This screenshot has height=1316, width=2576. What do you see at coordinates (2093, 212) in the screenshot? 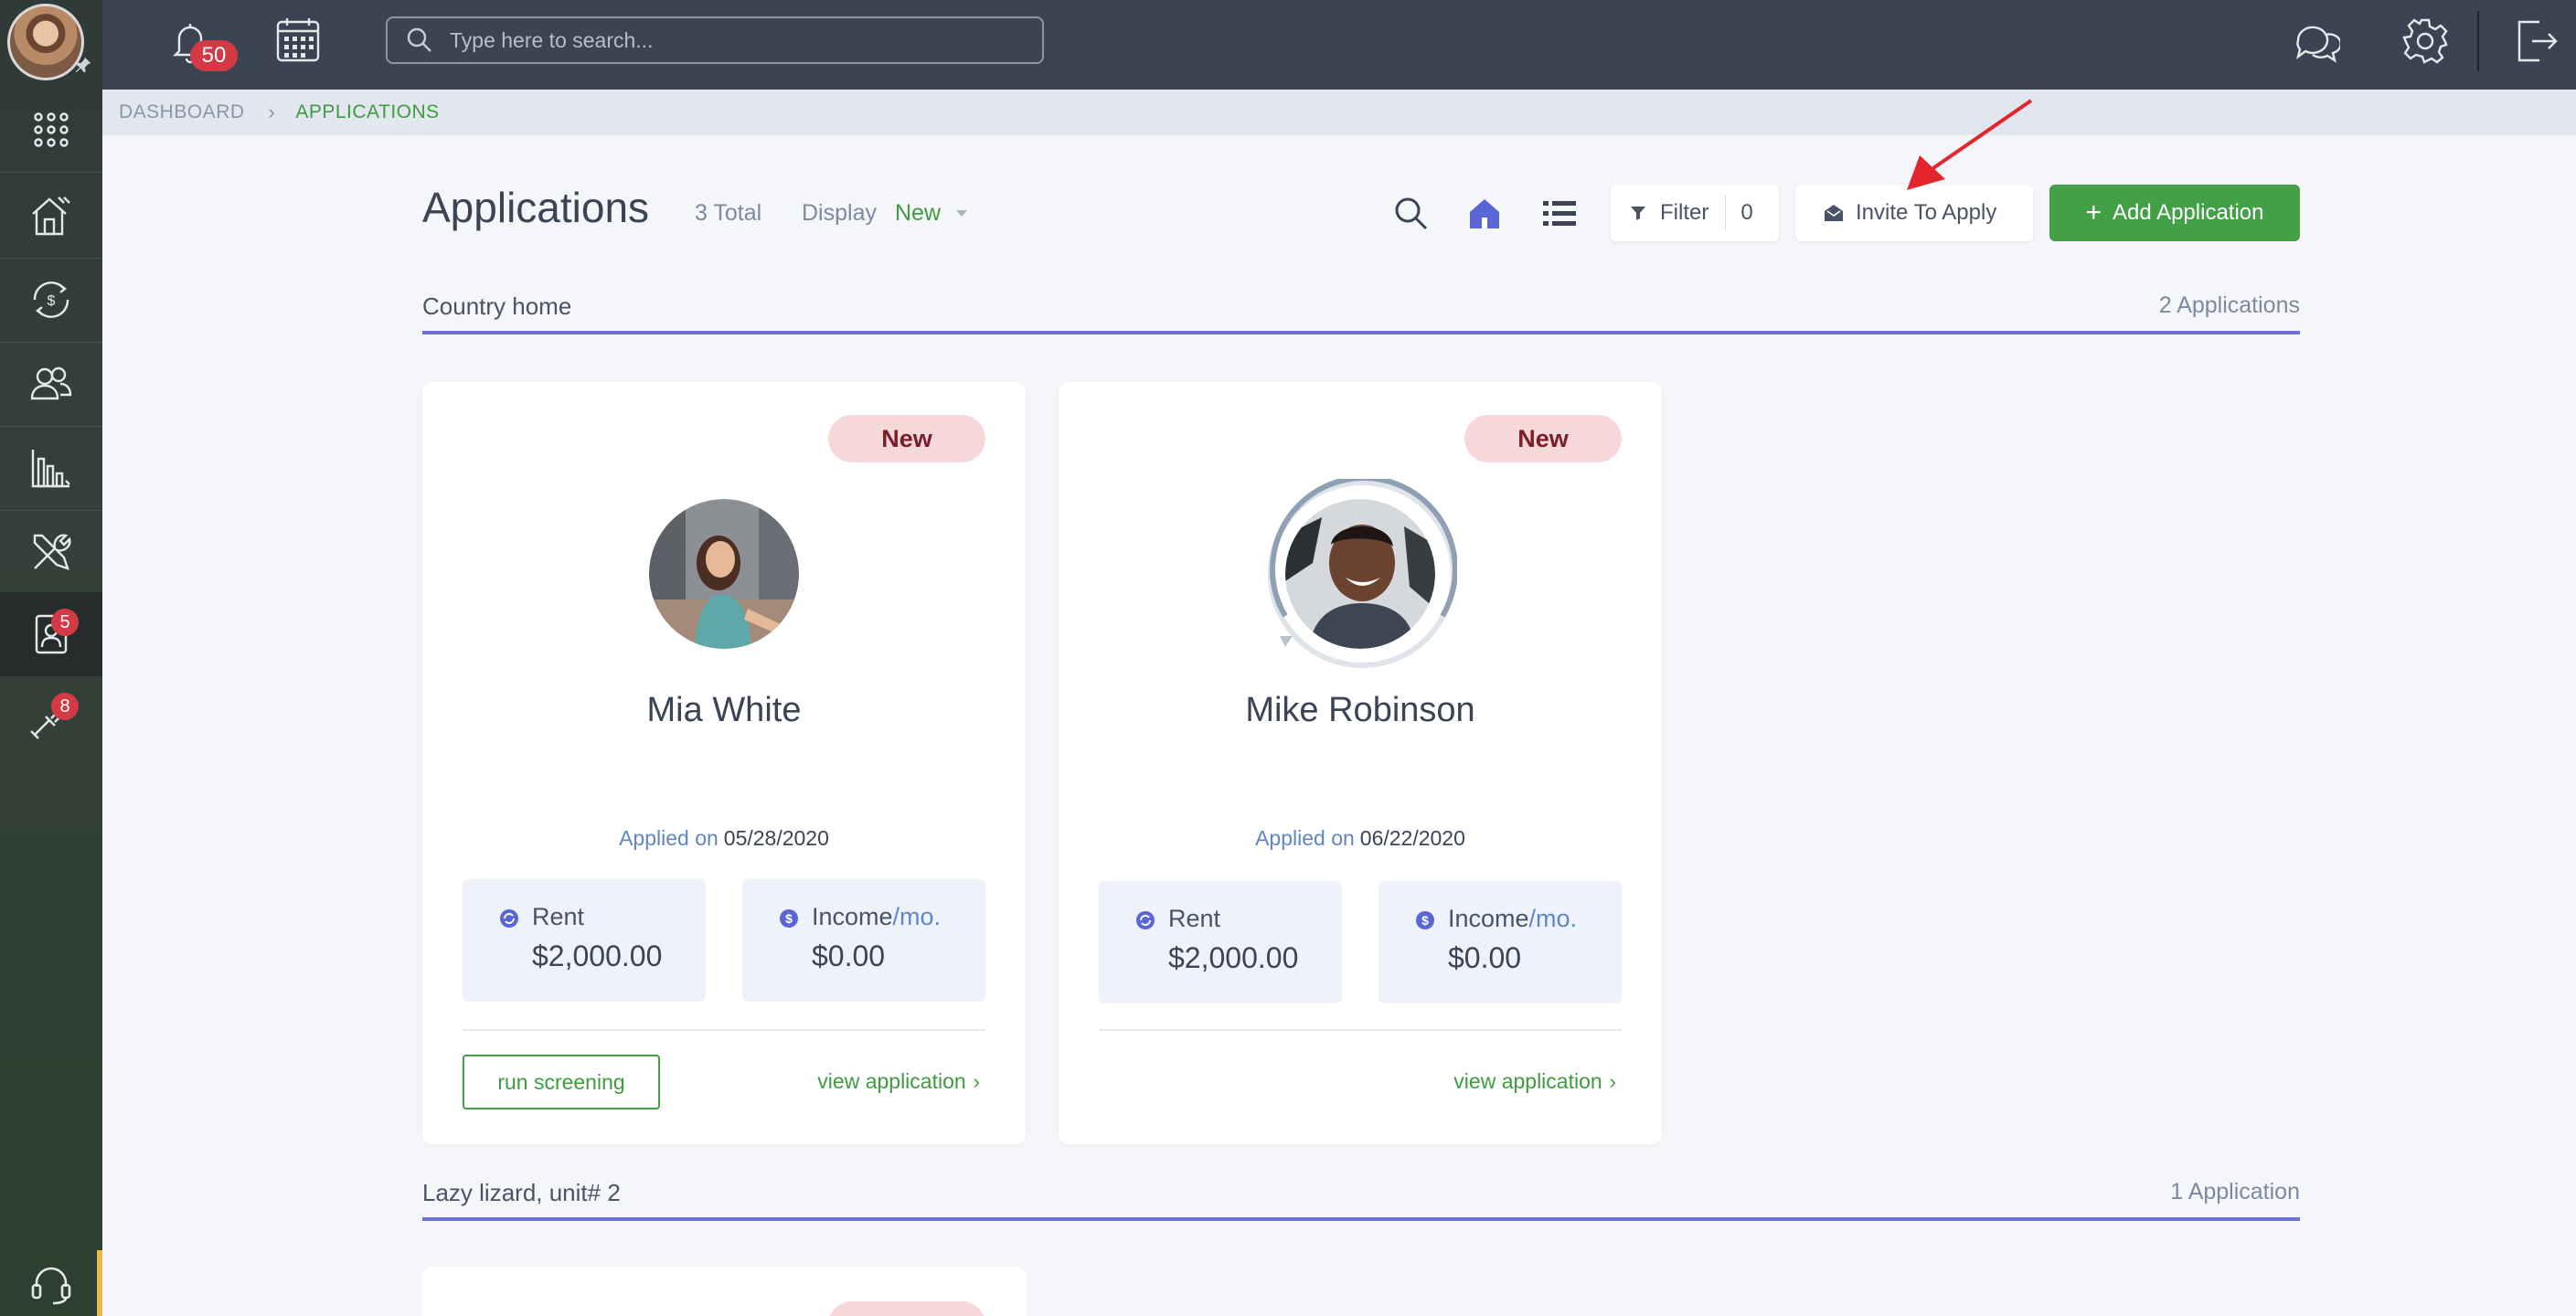
I see `plus-icon: +` at bounding box center [2093, 212].